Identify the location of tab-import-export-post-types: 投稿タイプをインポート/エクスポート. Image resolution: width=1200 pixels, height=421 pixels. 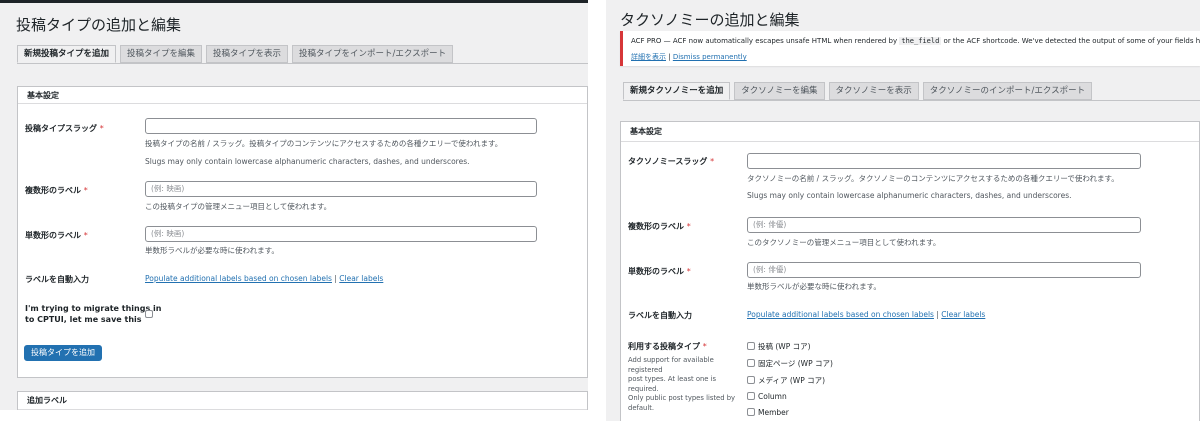
(373, 54).